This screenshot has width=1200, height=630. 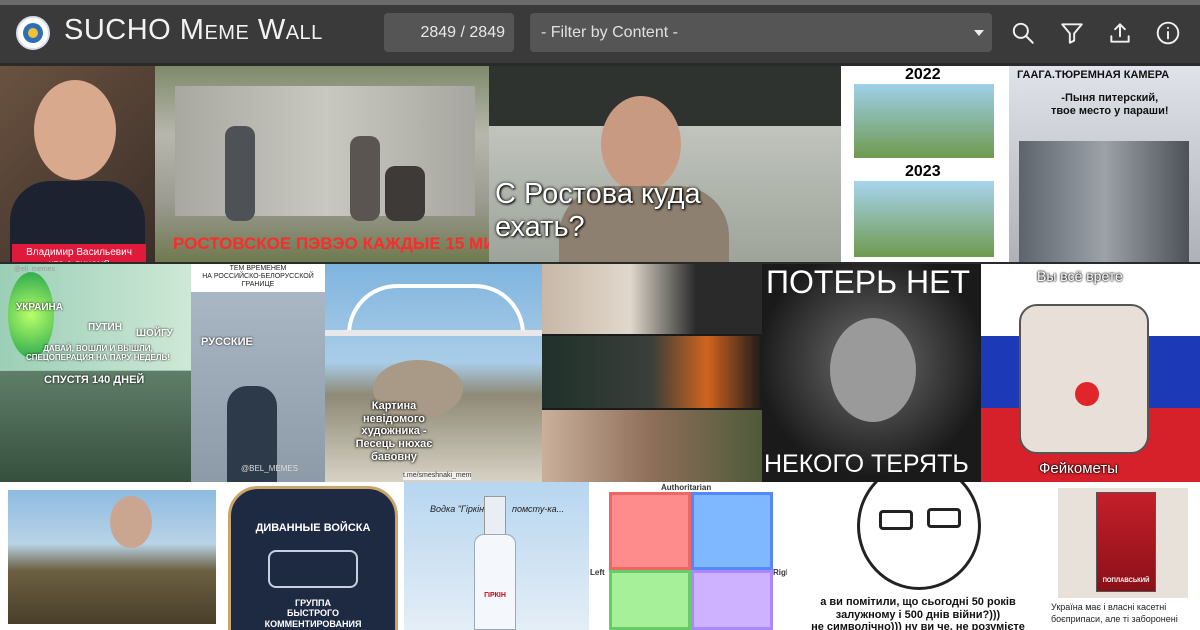 What do you see at coordinates (761, 32) in the screenshot?
I see `content-filter-select: - Filter by Content -` at bounding box center [761, 32].